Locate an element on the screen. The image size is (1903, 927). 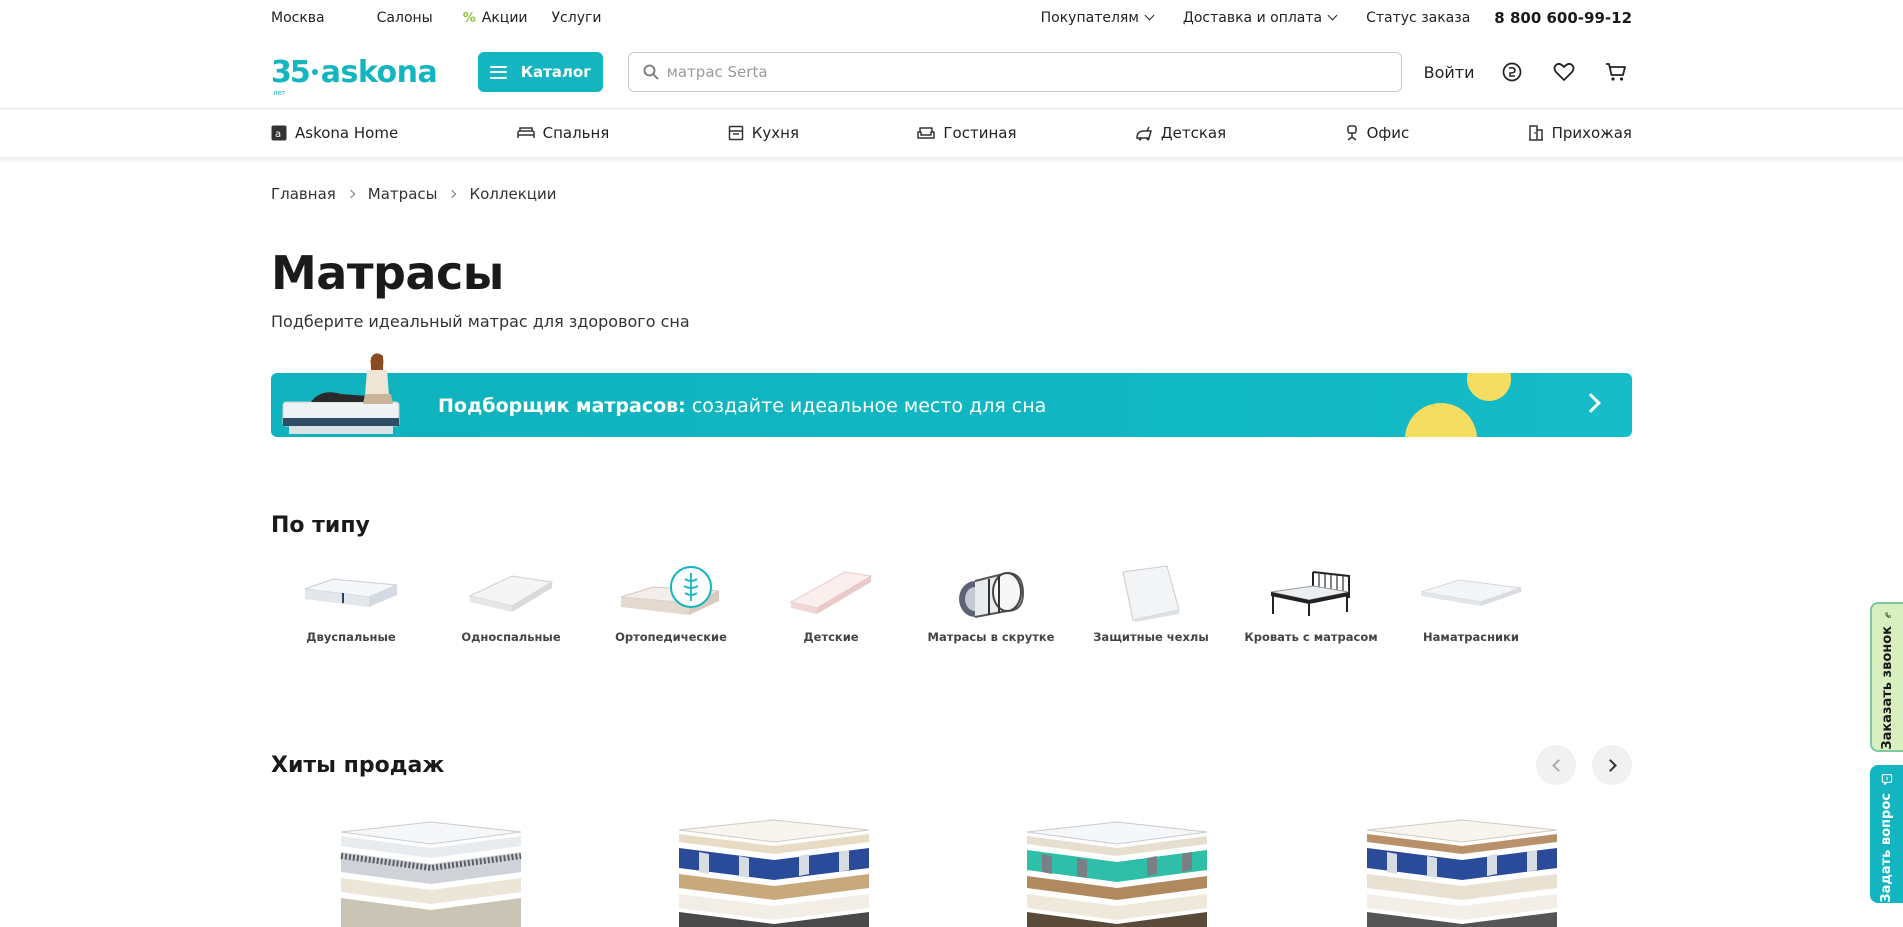
logo-years-caption: лет is located at coordinates (279, 92).